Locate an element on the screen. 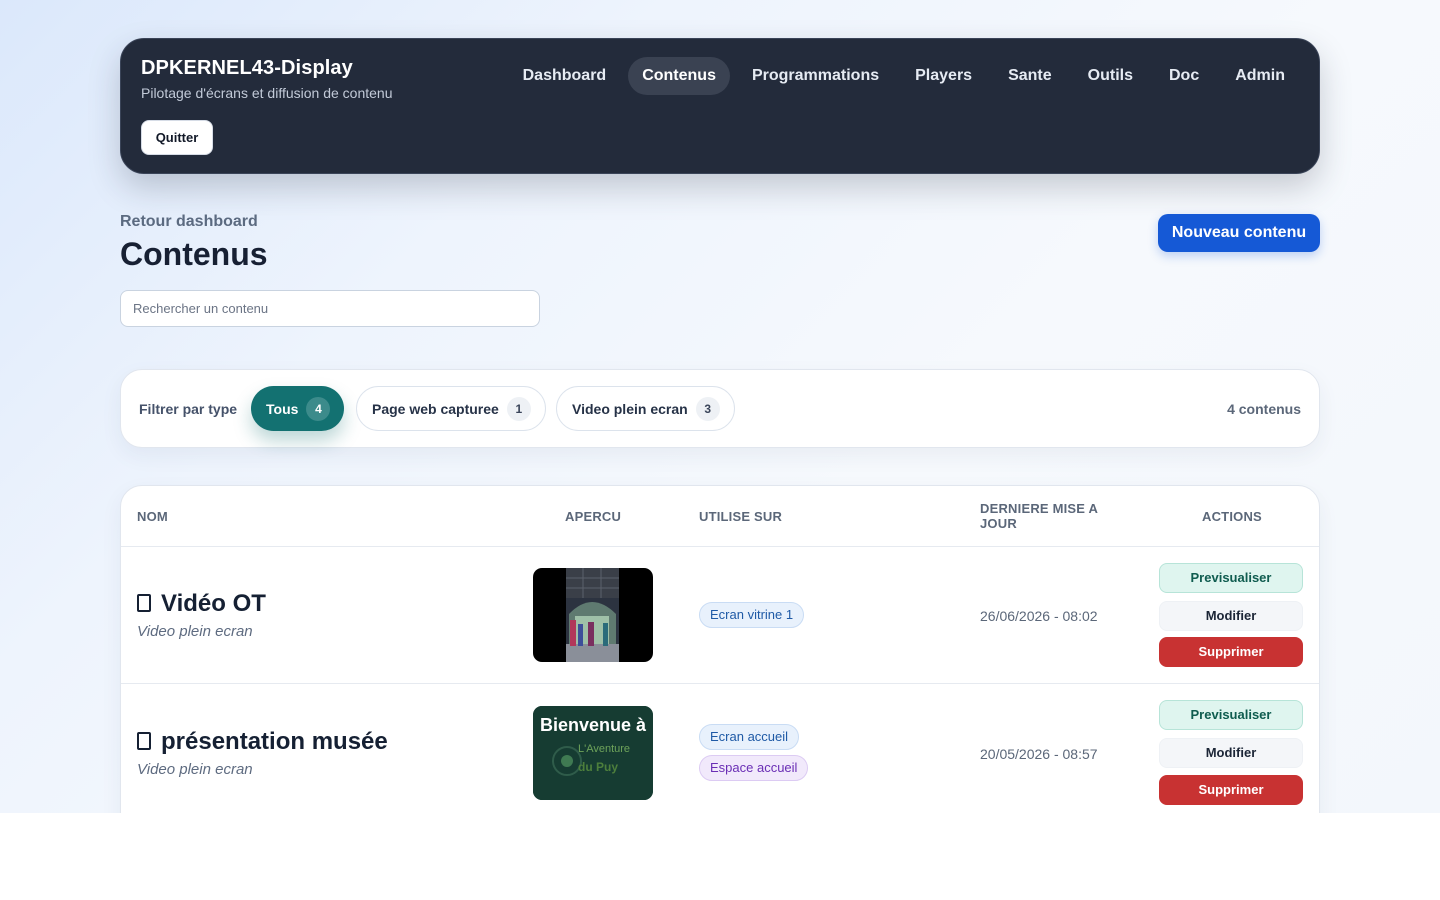  filter-chip-page-web: Page web capturee 1 is located at coordinates (451, 408).